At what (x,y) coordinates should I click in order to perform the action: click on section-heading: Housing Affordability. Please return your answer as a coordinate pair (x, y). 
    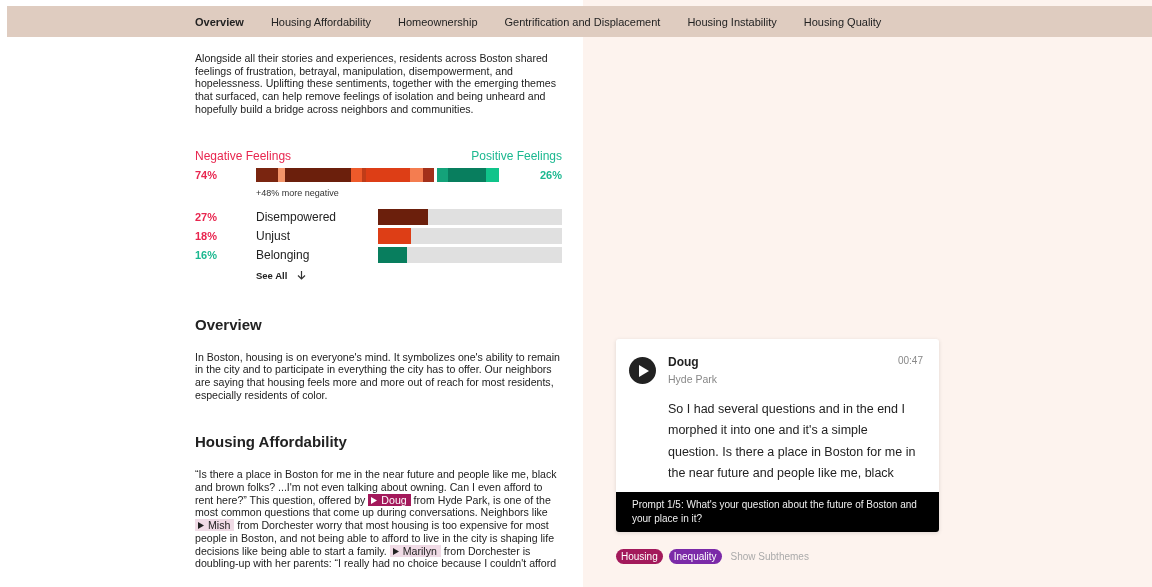
    Looking at the image, I should click on (271, 442).